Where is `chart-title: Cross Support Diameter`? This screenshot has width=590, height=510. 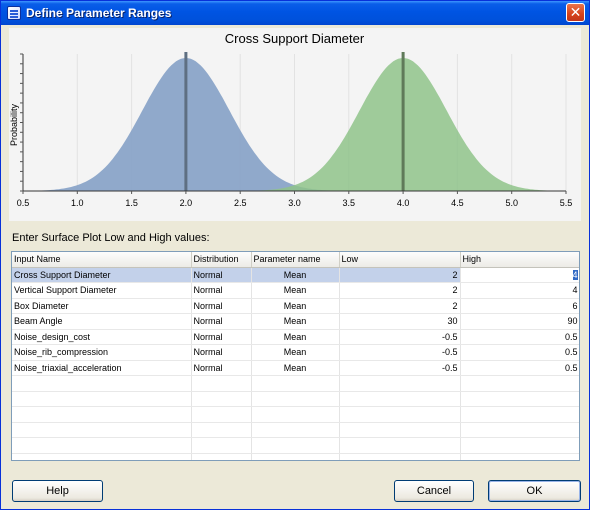 chart-title: Cross Support Diameter is located at coordinates (295, 38).